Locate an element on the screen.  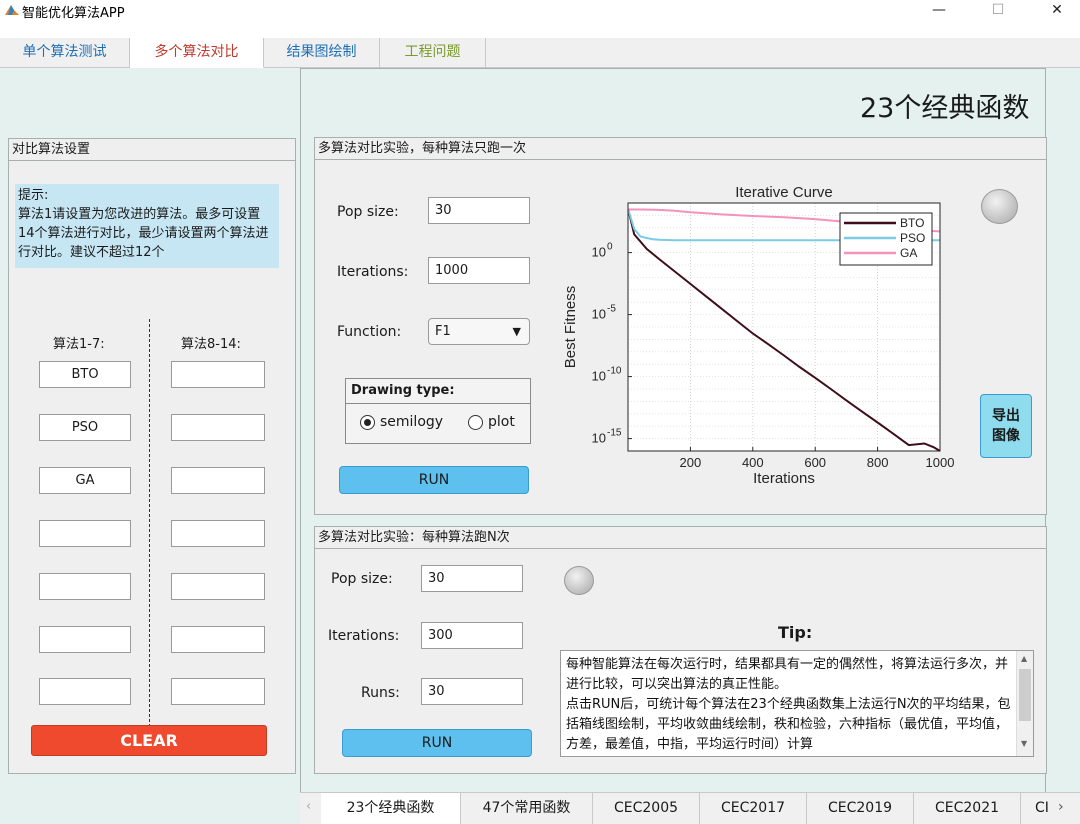
column-divider is located at coordinates (149, 528).